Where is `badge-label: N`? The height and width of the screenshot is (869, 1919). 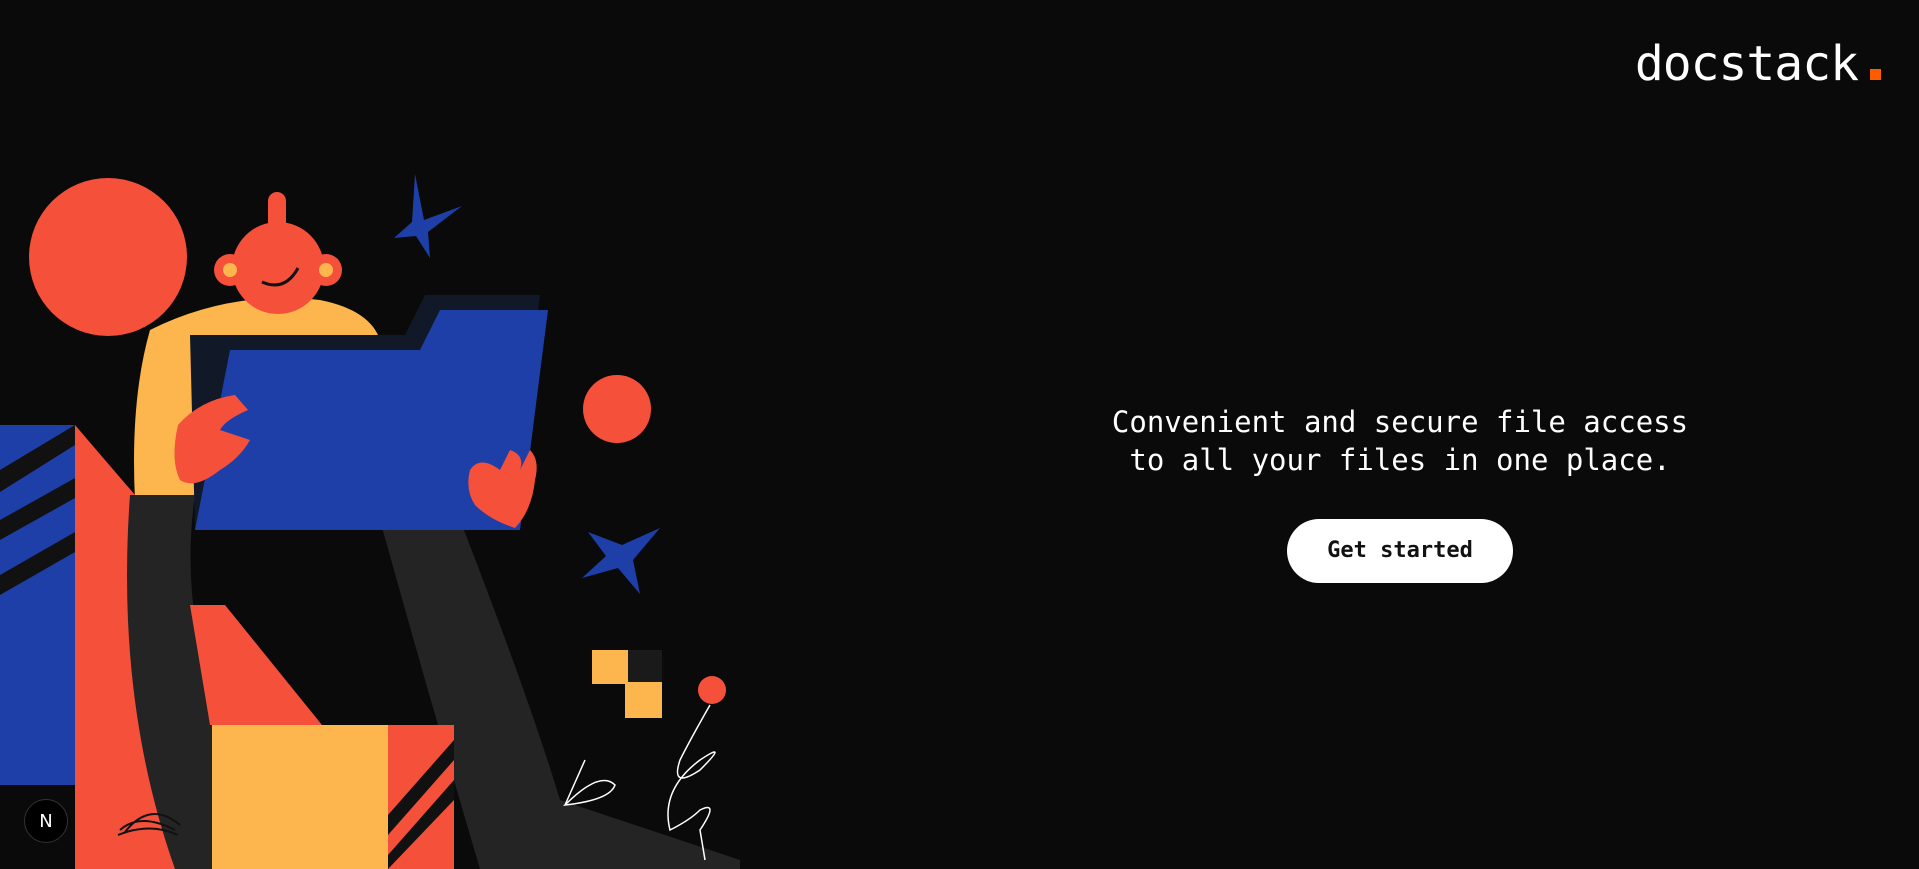 badge-label: N is located at coordinates (46, 821).